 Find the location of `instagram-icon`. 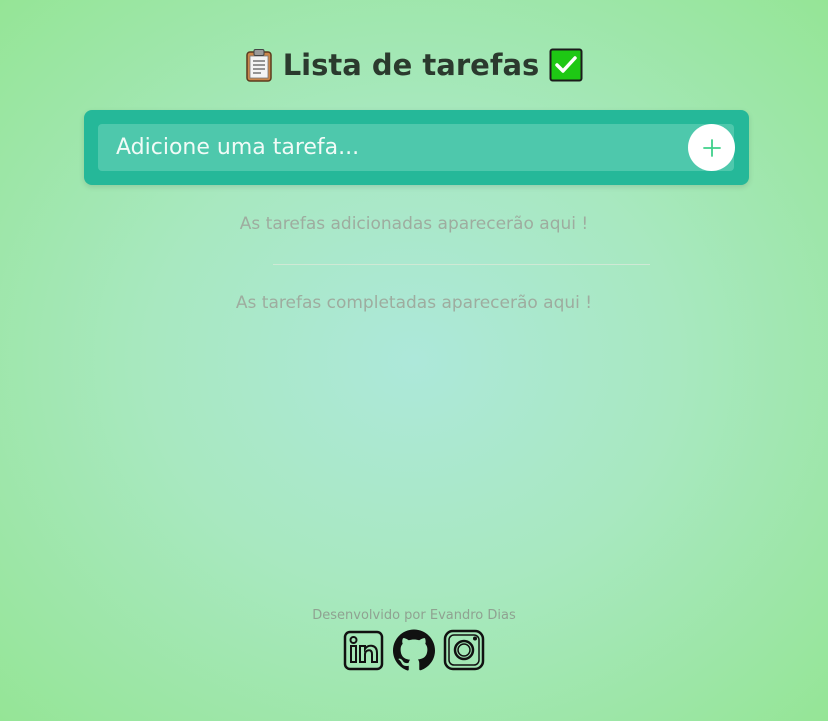

instagram-icon is located at coordinates (464, 652).